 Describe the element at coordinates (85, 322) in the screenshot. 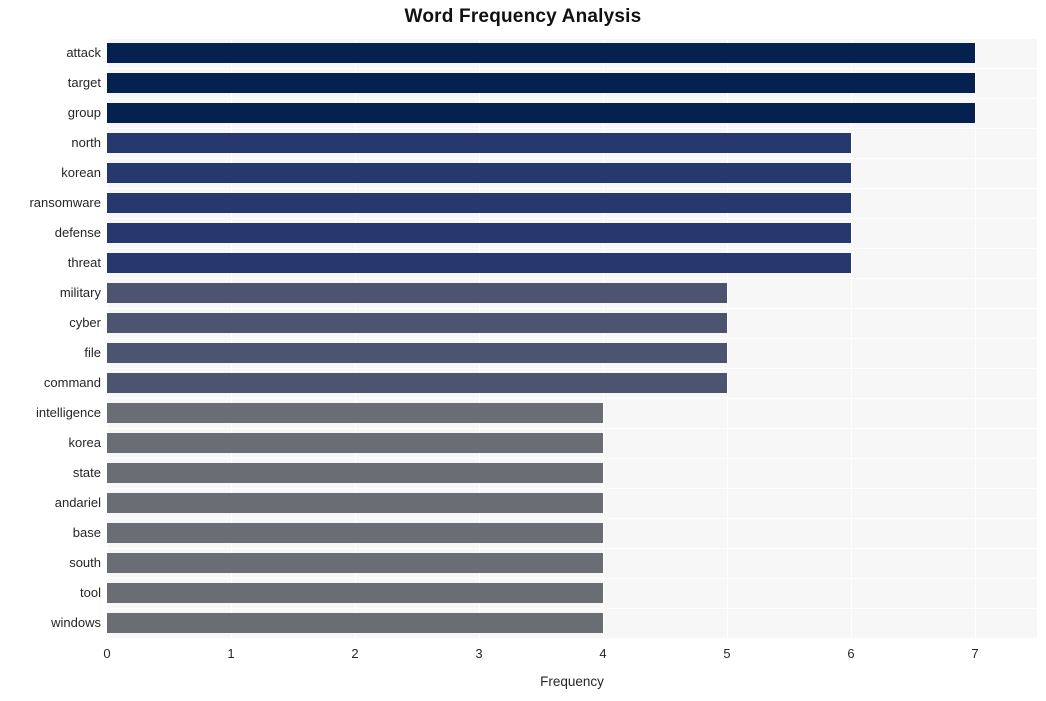

I see `y-ticklabel-cyber: cyber` at that location.